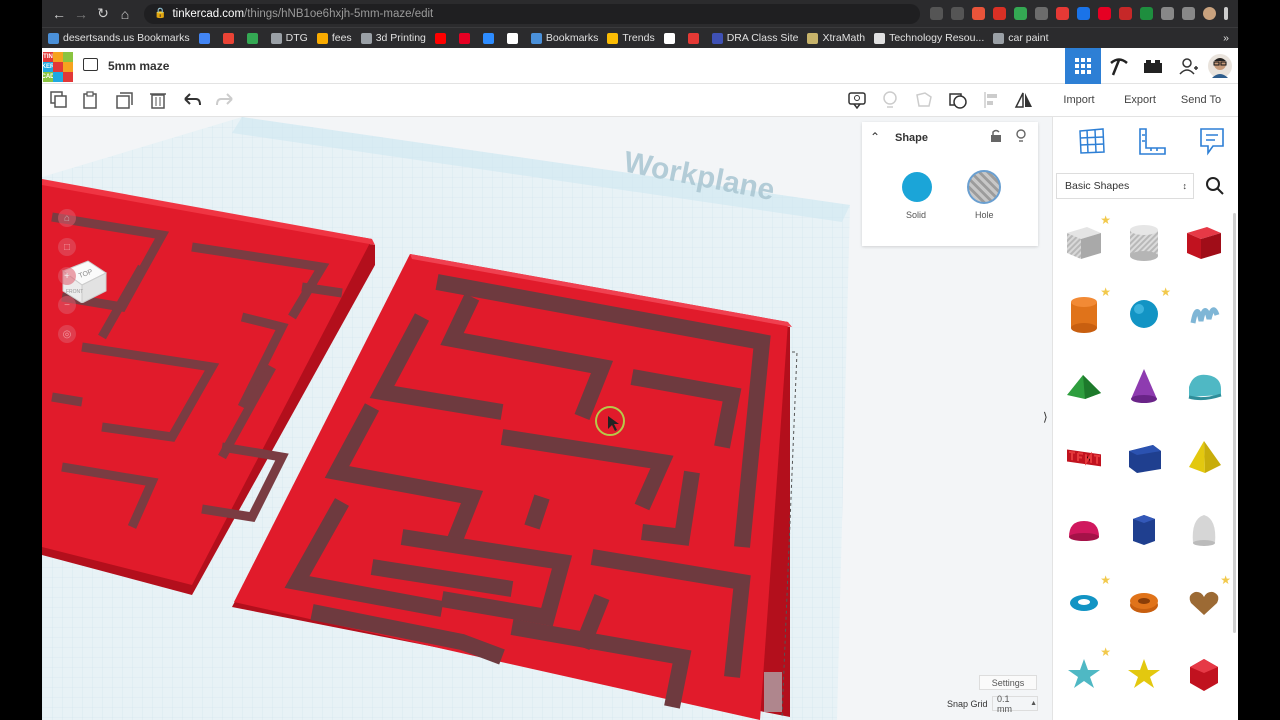 This screenshot has height=720, width=1280. What do you see at coordinates (1084, 673) in the screenshot?
I see `shape-star: ★` at bounding box center [1084, 673].